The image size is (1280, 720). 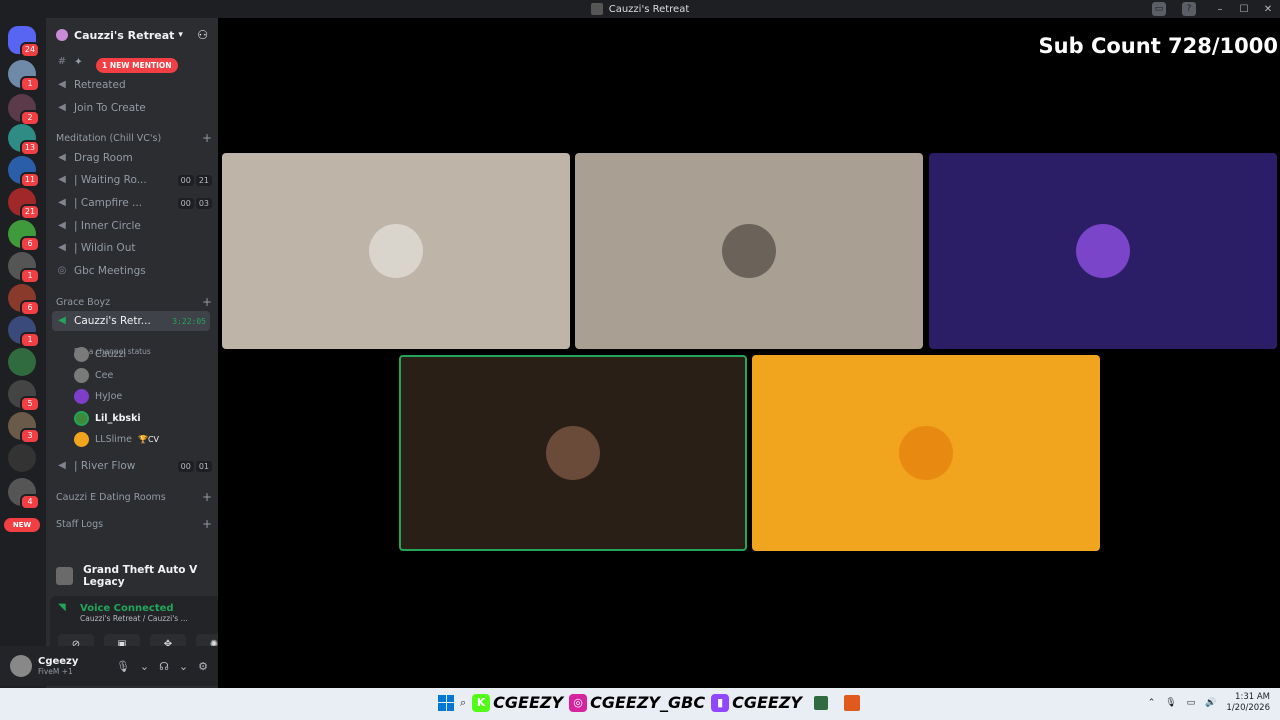 What do you see at coordinates (1220, 9) in the screenshot?
I see `minimize-button: –` at bounding box center [1220, 9].